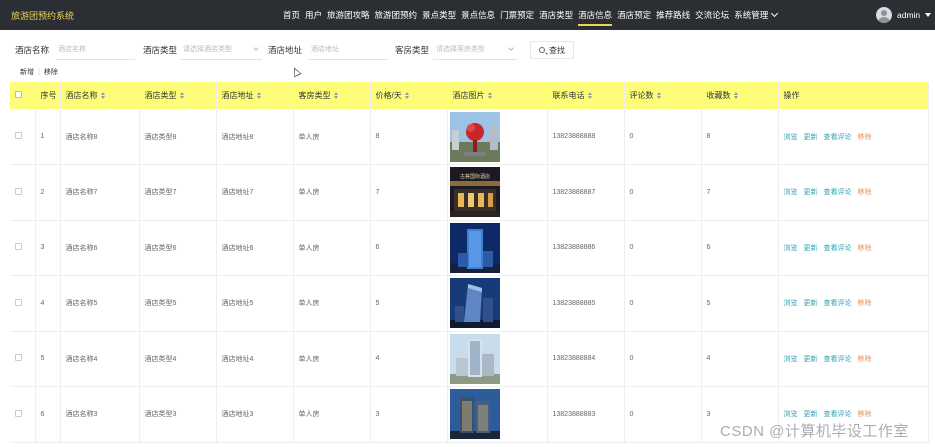  Describe the element at coordinates (48, 248) in the screenshot. I see `cell-index: 3` at that location.